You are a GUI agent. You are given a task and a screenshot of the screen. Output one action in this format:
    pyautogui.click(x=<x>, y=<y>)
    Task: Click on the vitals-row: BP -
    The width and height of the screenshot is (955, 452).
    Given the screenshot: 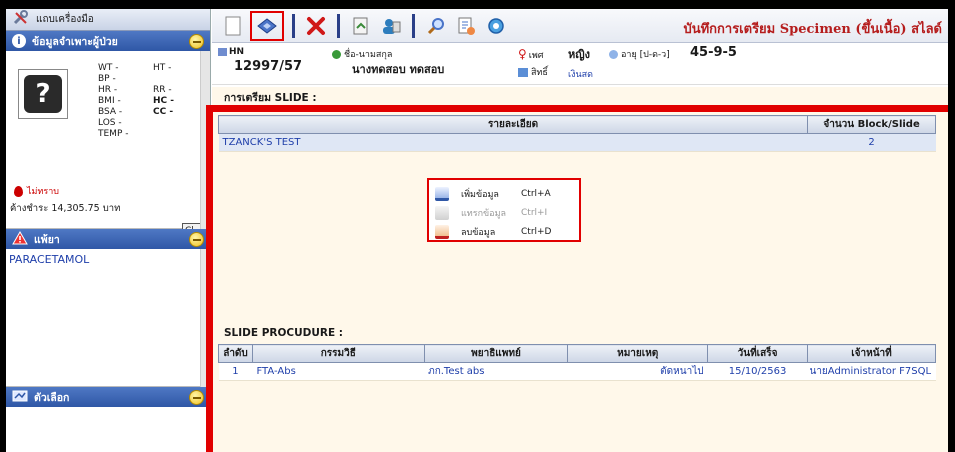 What is the action you would take?
    pyautogui.click(x=153, y=79)
    